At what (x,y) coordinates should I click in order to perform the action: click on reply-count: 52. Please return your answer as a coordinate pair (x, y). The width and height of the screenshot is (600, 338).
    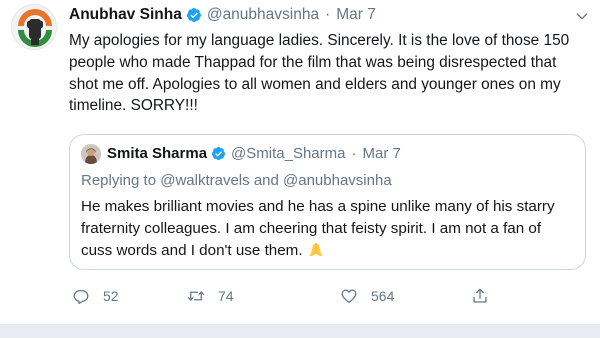
    Looking at the image, I should click on (111, 296).